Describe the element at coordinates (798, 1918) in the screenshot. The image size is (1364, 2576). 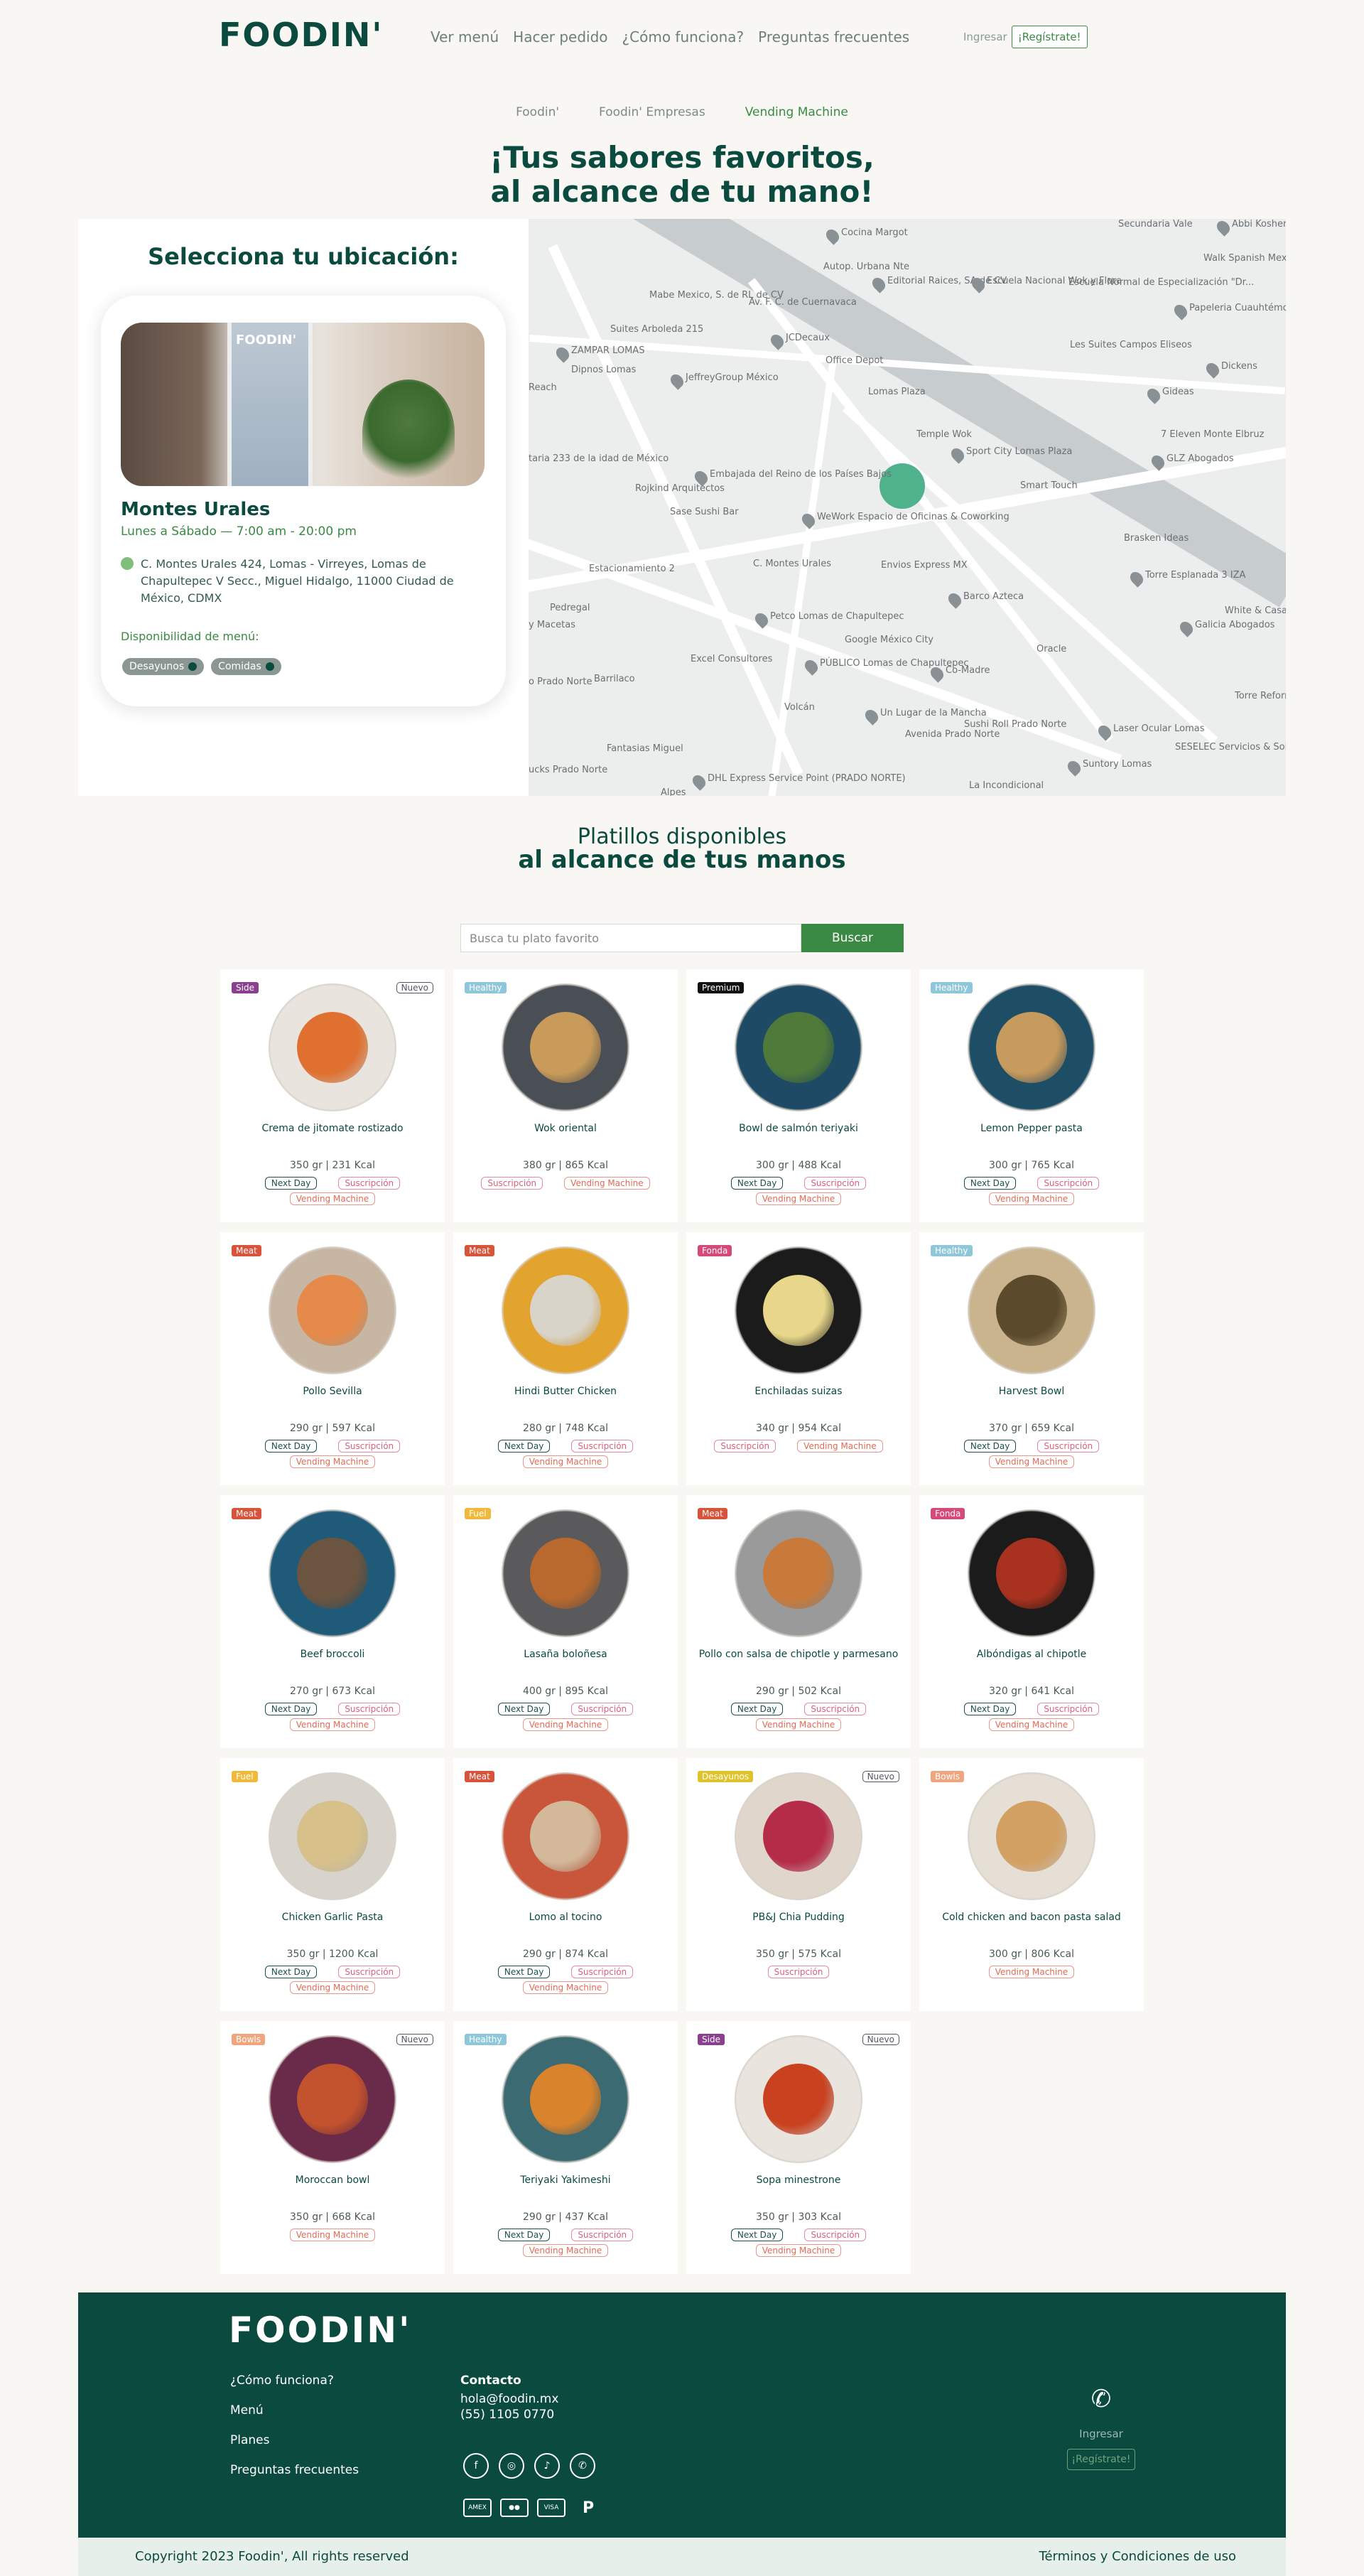
I see `dish-name: PB&J Chia Pudding` at that location.